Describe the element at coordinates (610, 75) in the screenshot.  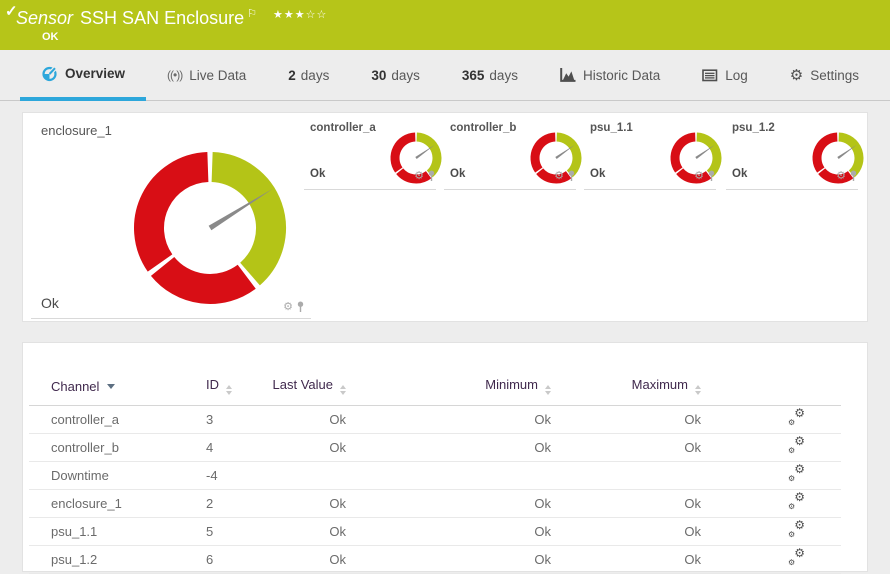
I see `tab-historic-data: Historic Data` at that location.